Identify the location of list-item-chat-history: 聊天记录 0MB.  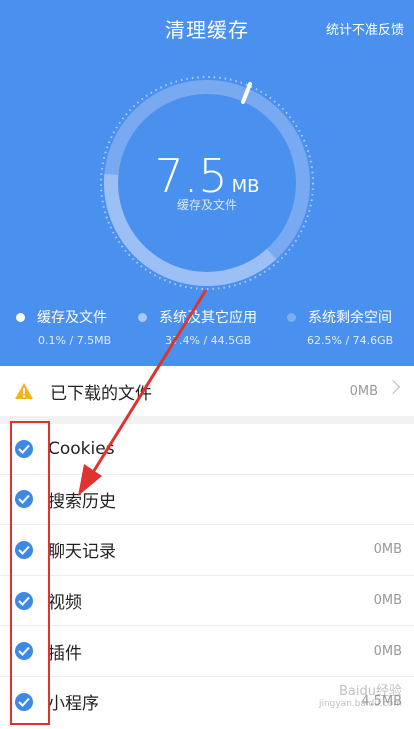
(207, 550).